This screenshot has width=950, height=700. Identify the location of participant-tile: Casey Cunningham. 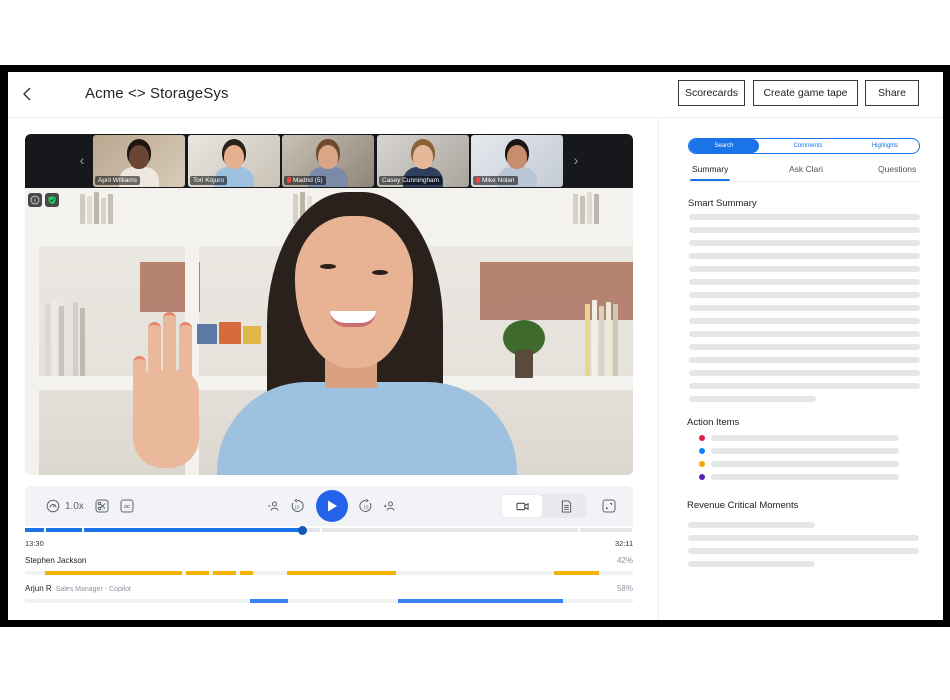
(423, 161).